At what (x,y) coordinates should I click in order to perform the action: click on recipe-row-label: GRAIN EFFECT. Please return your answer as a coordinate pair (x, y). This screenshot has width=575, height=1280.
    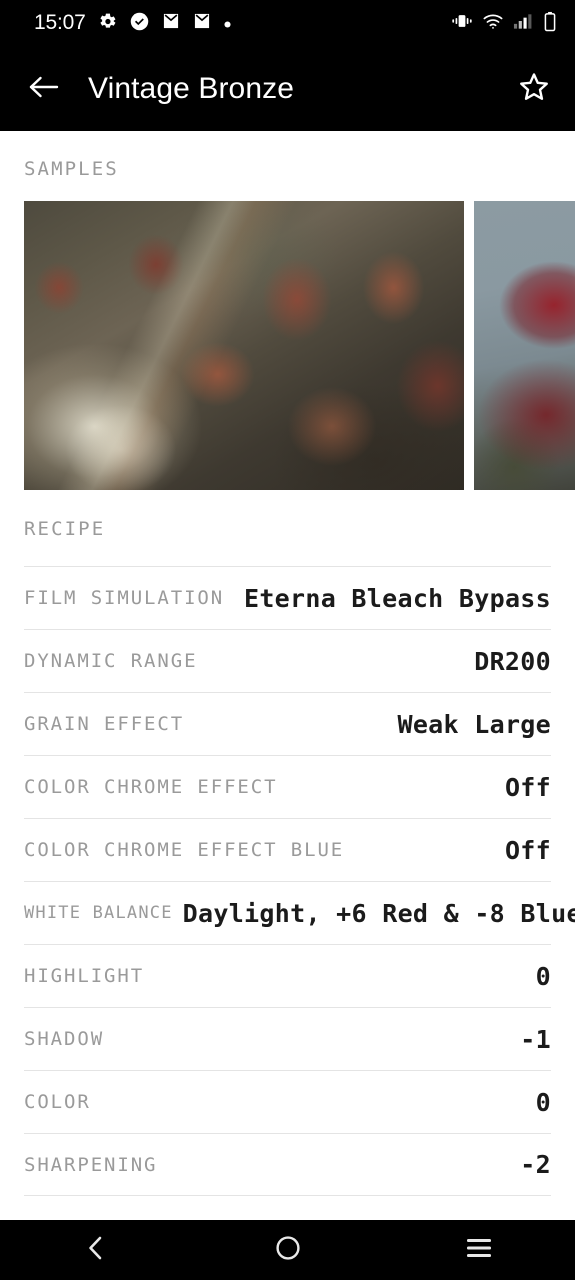
    Looking at the image, I should click on (104, 724).